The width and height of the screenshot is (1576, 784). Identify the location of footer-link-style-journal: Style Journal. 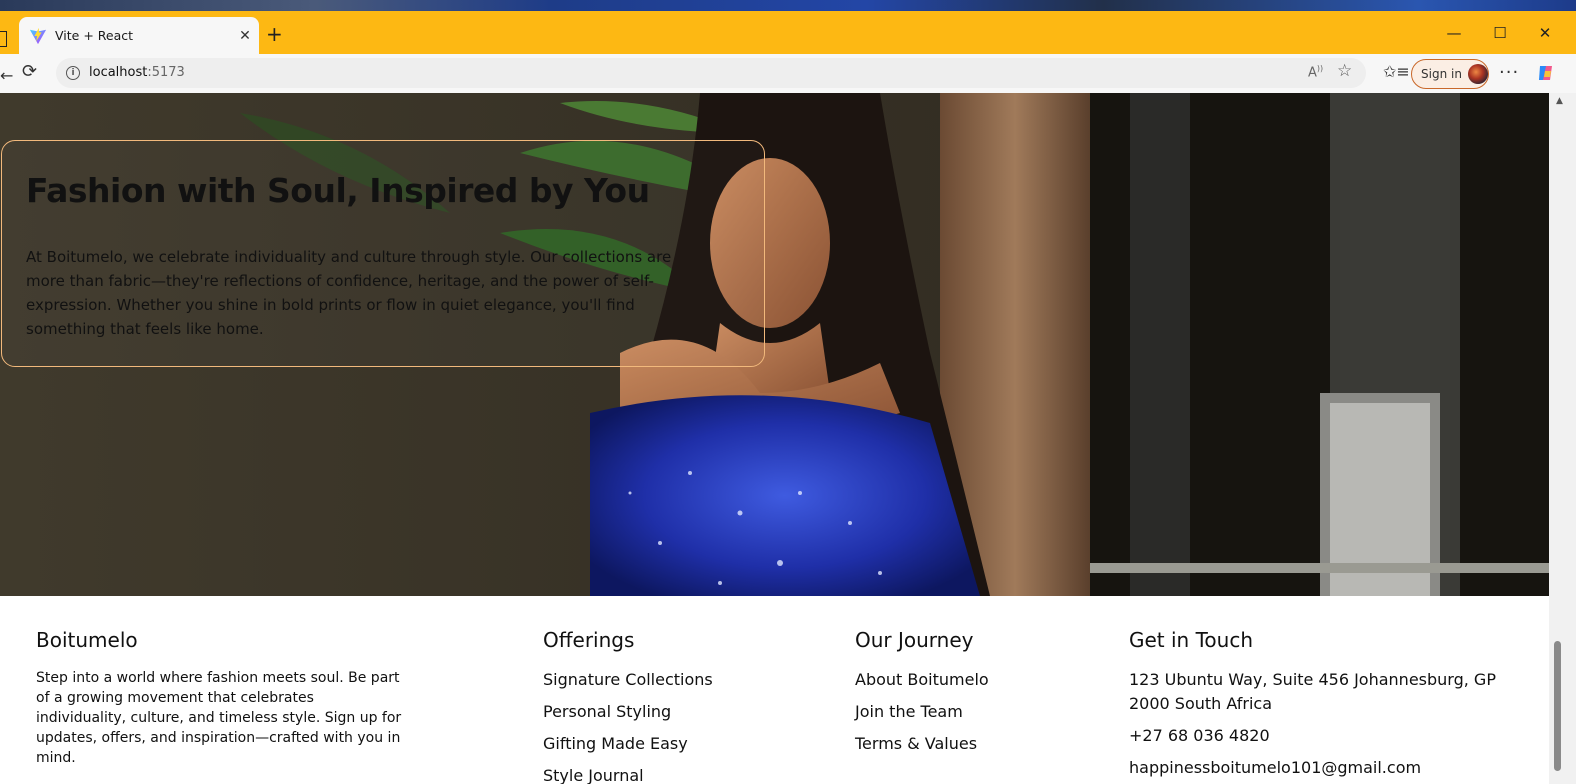
(628, 774).